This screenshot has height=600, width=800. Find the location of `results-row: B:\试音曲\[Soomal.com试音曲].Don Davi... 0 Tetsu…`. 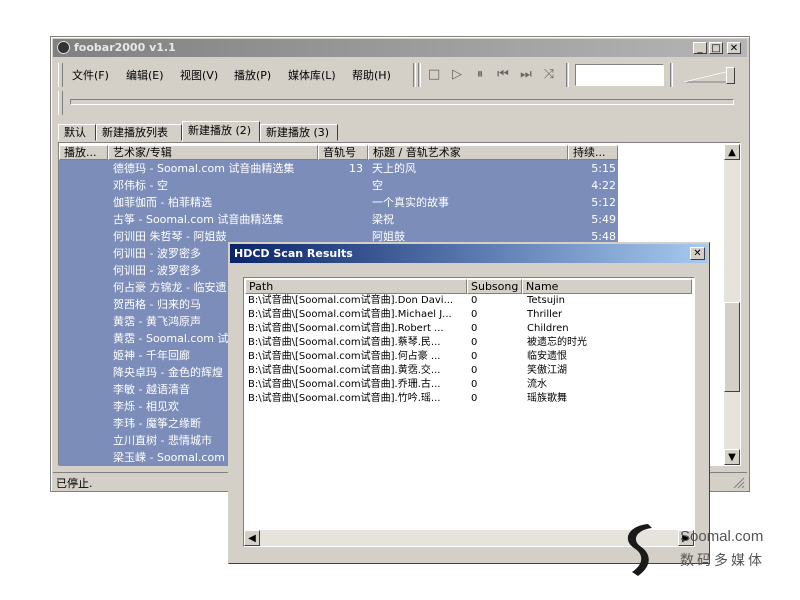

results-row: B:\试音曲\[Soomal.com试音曲].Don Davi... 0 Tetsu… is located at coordinates (469, 301).